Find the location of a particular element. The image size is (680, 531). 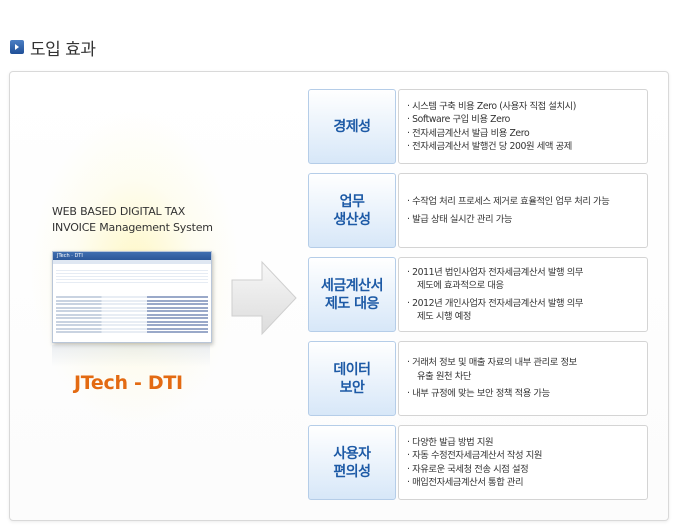

system-description-line2: INVOICE Management System is located at coordinates (132, 227).